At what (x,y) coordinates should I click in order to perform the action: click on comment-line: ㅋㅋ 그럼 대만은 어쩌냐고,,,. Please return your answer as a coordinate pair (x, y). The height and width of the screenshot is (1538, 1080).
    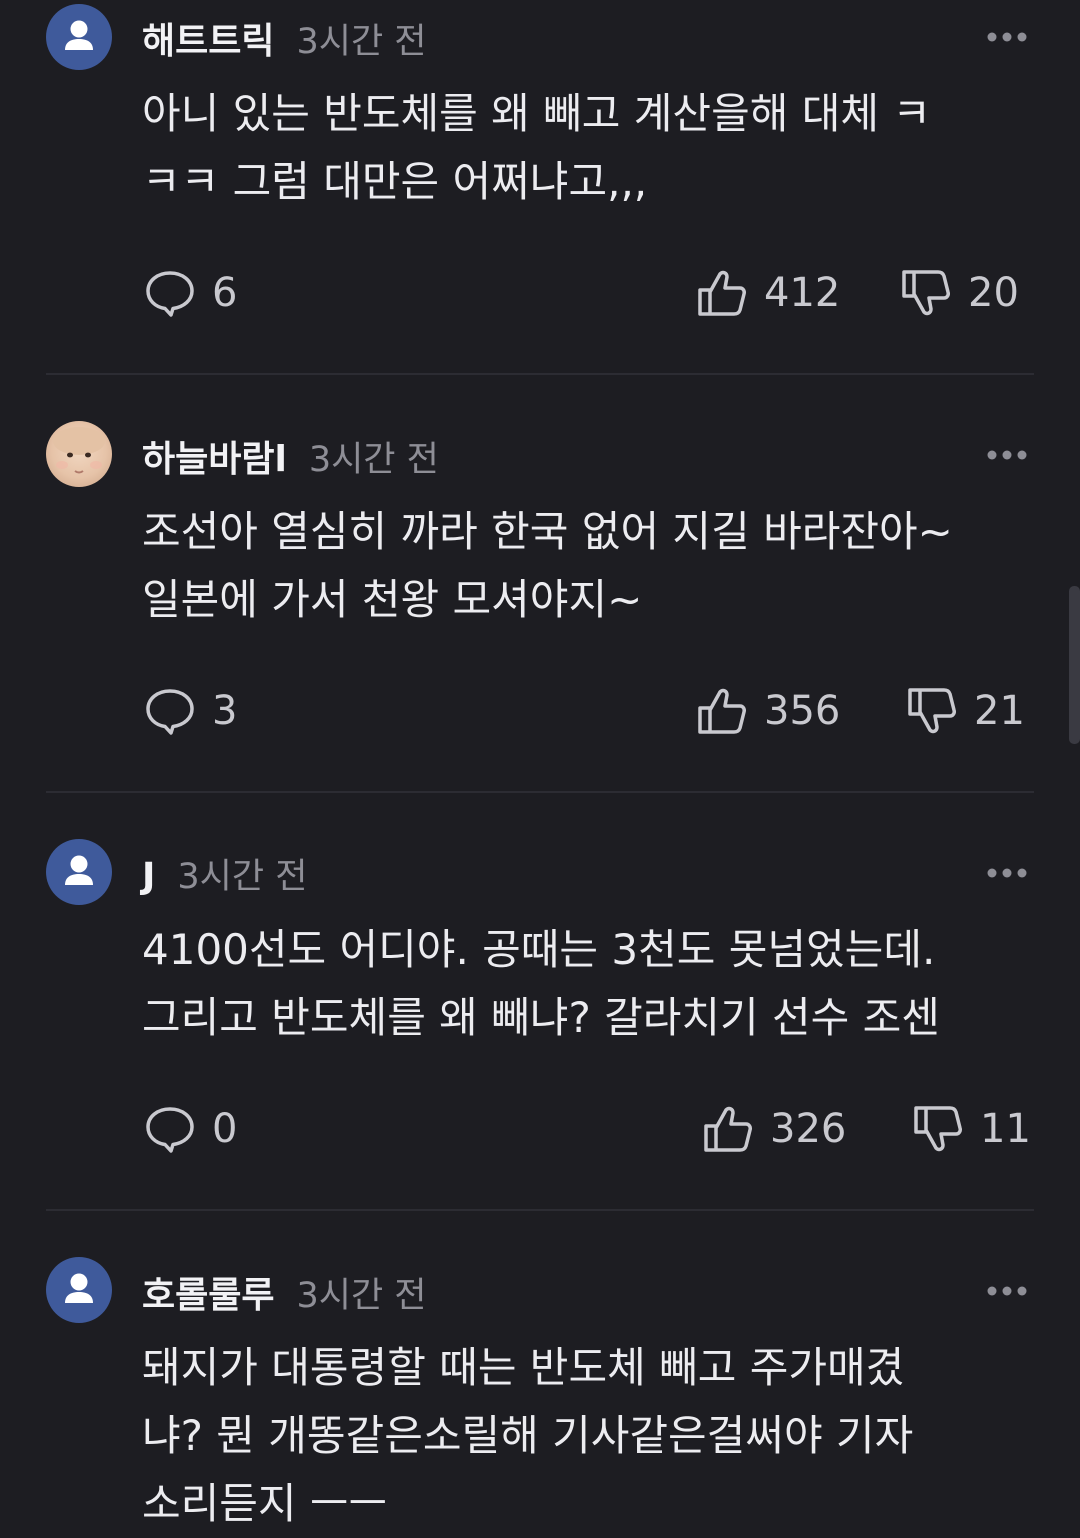
    Looking at the image, I should click on (395, 181).